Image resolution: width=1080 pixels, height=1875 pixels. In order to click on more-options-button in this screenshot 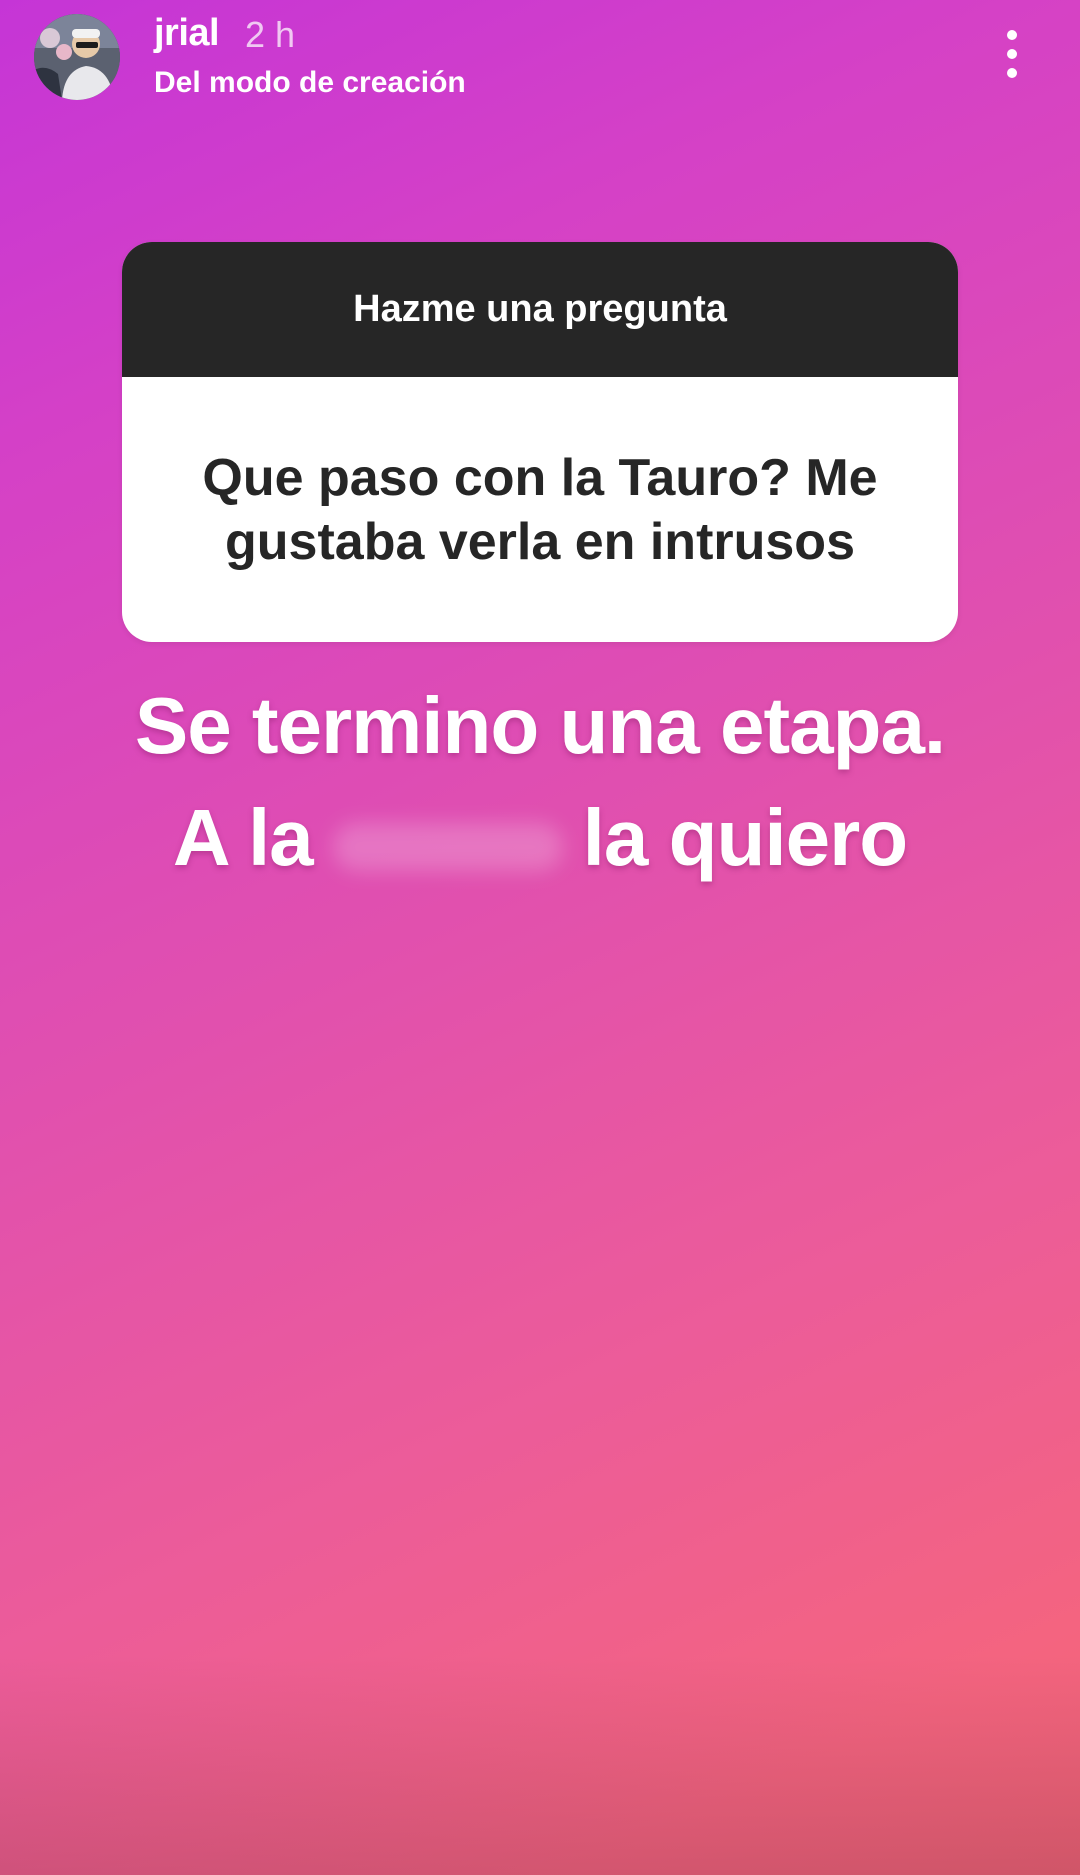, I will do `click(1012, 54)`.